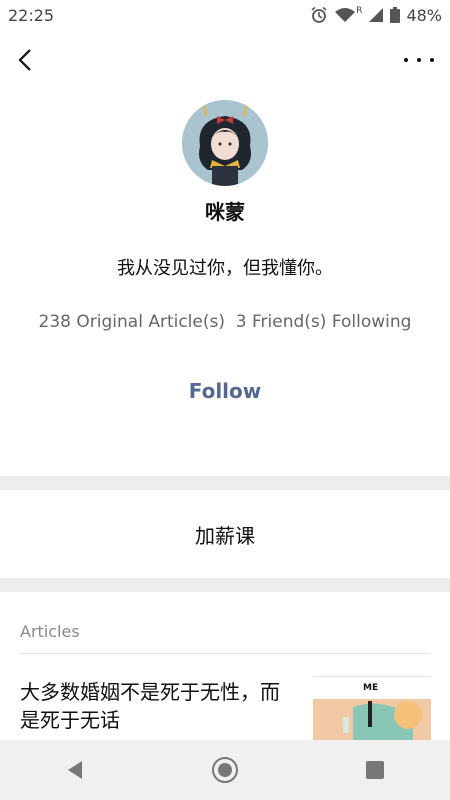 Image resolution: width=450 pixels, height=800 pixels. I want to click on recents-square-icon, so click(375, 770).